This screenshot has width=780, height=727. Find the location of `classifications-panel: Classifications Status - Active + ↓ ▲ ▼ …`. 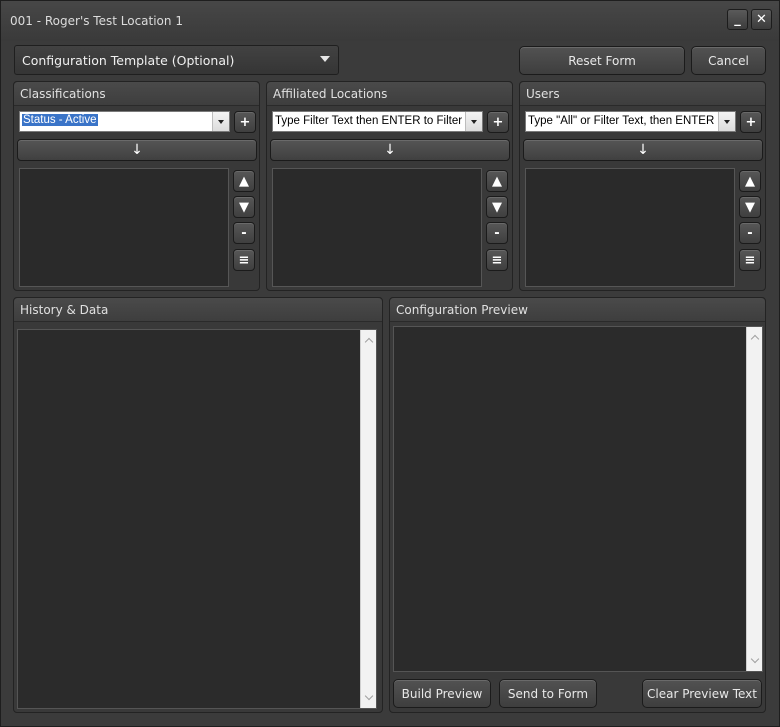

classifications-panel: Classifications Status - Active + ↓ ▲ ▼ … is located at coordinates (136, 186).